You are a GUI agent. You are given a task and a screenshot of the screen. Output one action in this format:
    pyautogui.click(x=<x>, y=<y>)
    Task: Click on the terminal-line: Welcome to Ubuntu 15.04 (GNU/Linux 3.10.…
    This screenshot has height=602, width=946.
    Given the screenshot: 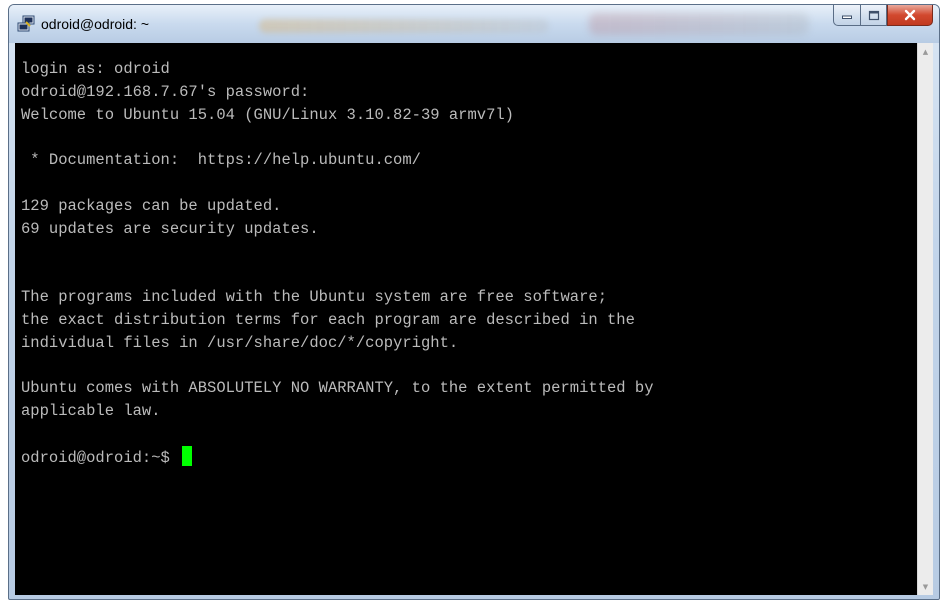 What is the action you would take?
    pyautogui.click(x=267, y=114)
    